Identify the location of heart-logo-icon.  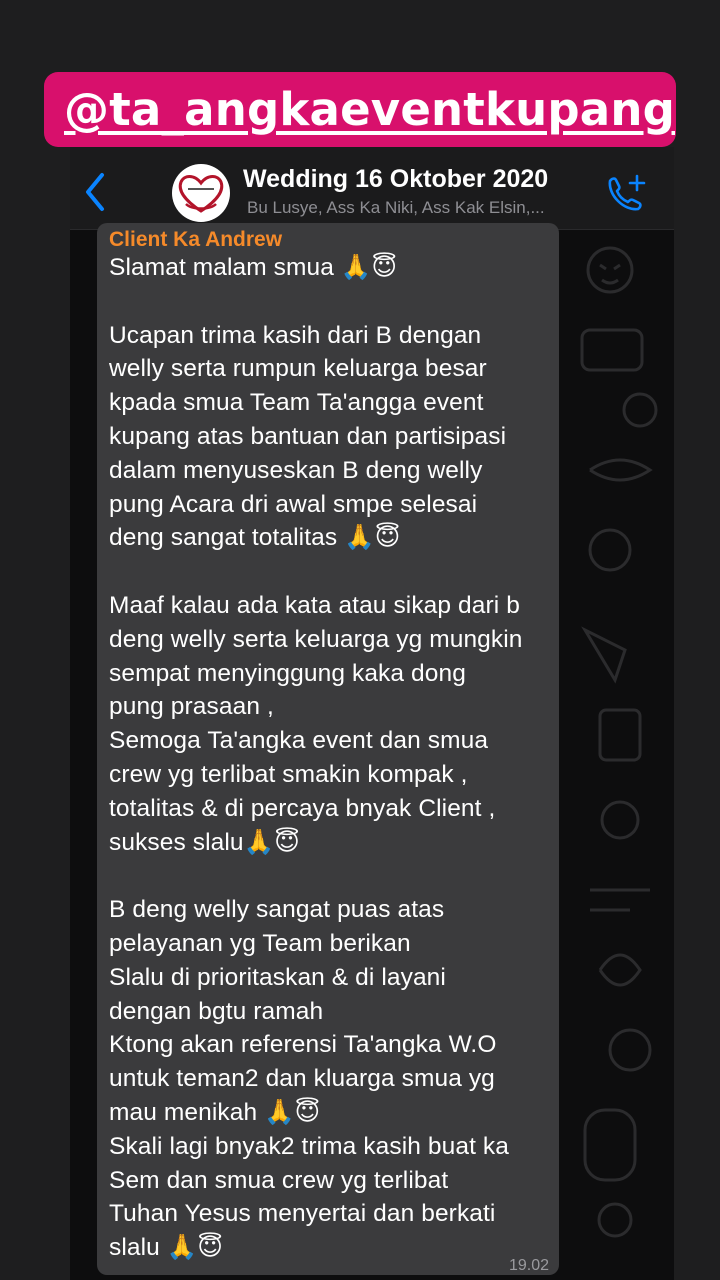
(201, 194).